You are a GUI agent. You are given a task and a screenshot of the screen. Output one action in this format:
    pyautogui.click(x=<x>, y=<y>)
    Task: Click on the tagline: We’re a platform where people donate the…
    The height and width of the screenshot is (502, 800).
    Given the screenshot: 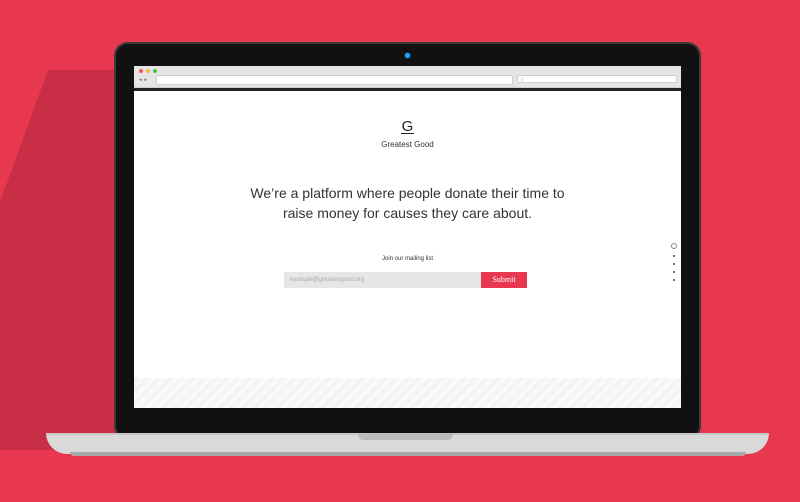 What is the action you would take?
    pyautogui.click(x=407, y=203)
    